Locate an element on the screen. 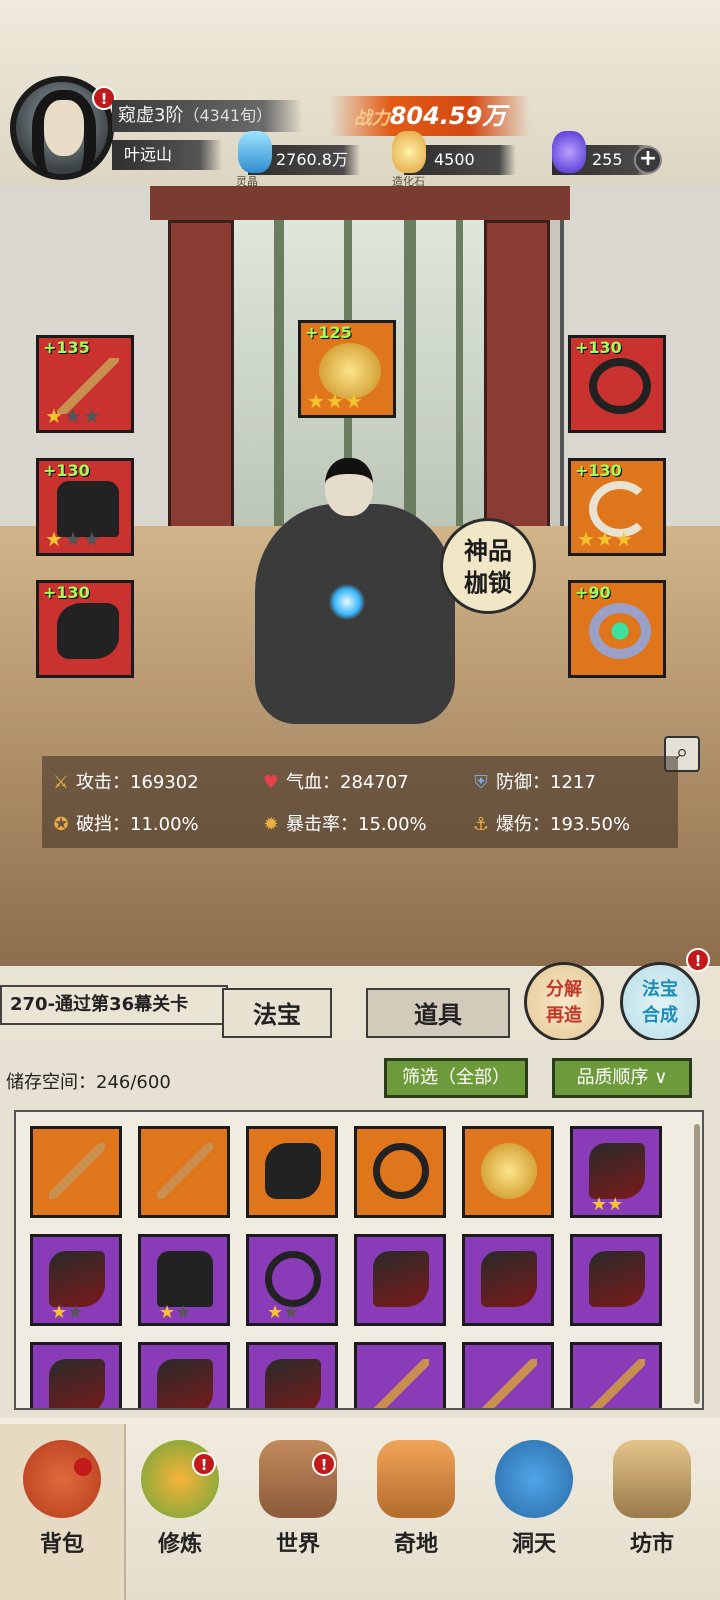 This screenshot has height=1600, width=720. equip-slot-boots: +130 is located at coordinates (85, 629).